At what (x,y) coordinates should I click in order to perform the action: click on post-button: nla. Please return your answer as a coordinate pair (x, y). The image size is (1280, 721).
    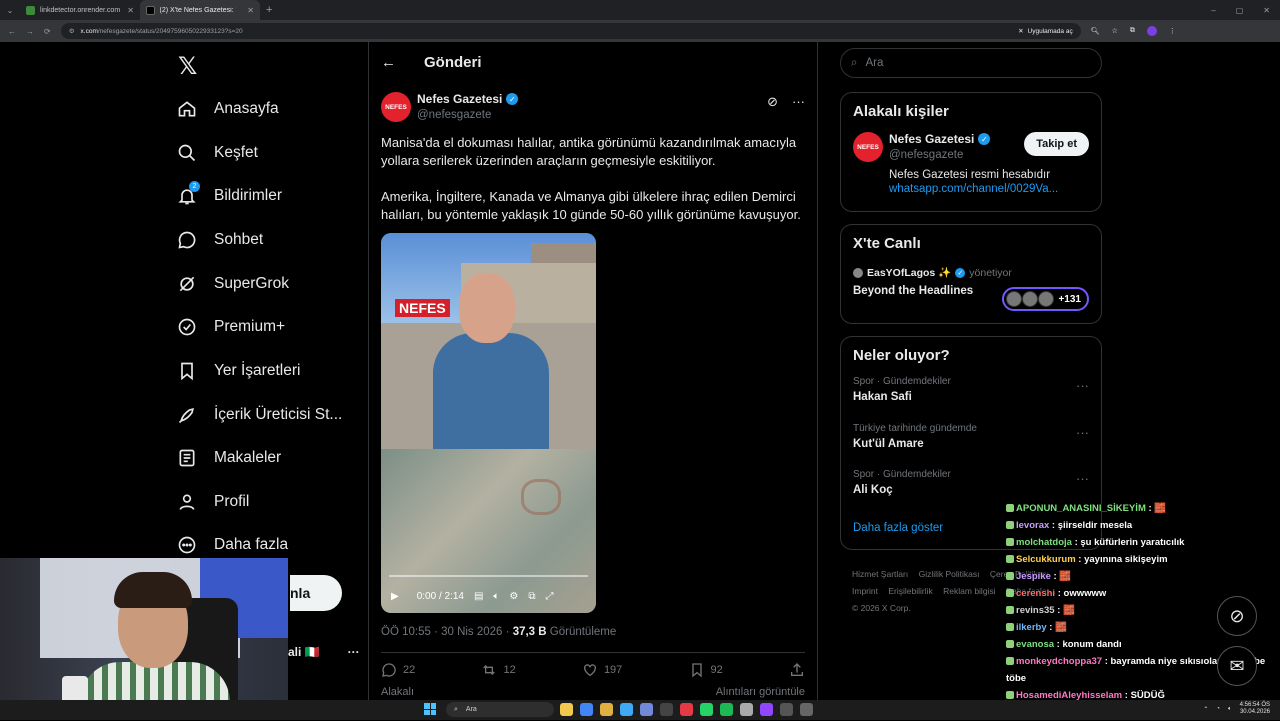
    Looking at the image, I should click on (316, 593).